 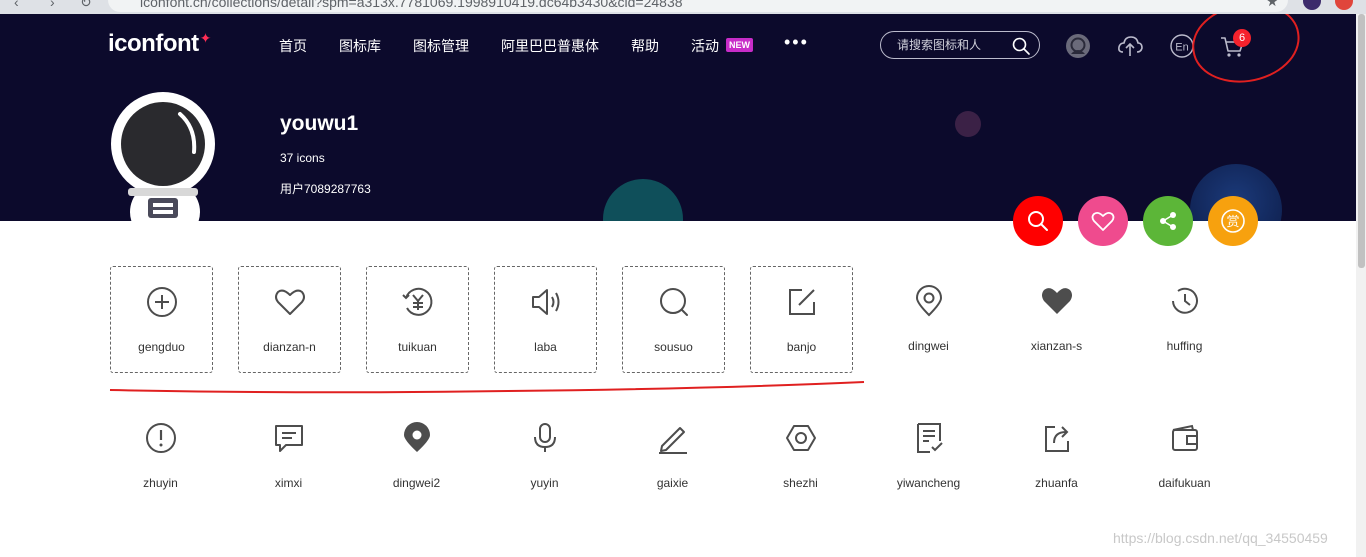 I want to click on icon-count: 37 icons, so click(x=302, y=158).